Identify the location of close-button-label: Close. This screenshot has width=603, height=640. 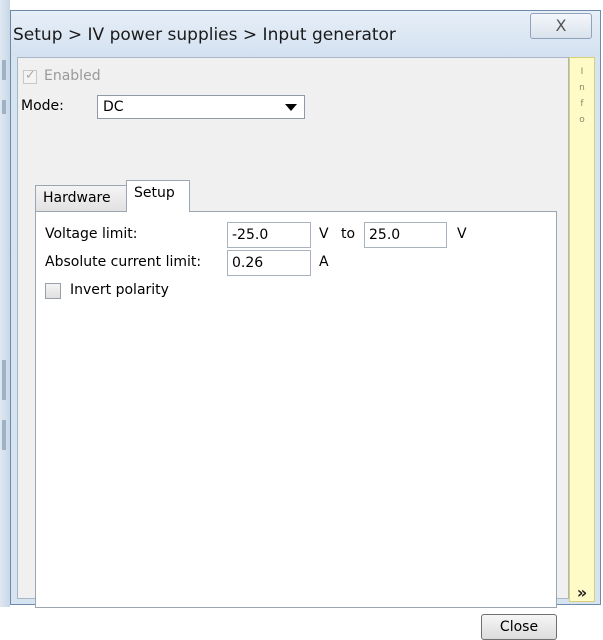
(519, 627).